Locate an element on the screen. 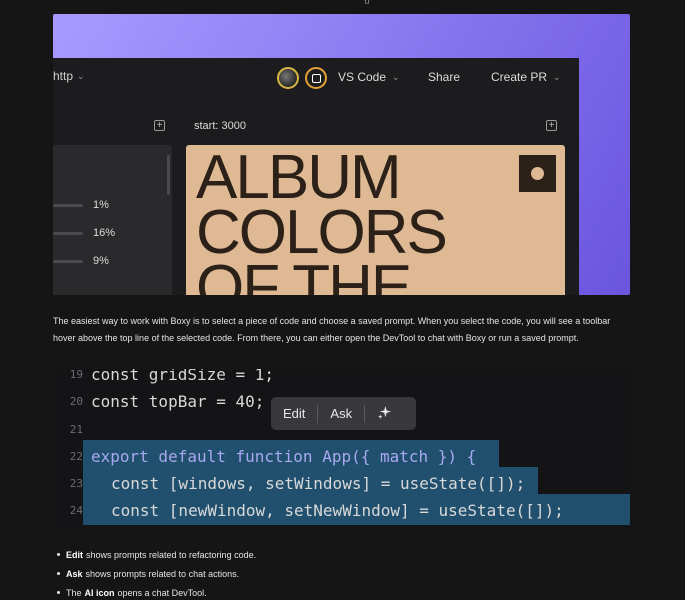 The image size is (685, 600). album-preview: ALBUM COLORS OF THE is located at coordinates (375, 220).